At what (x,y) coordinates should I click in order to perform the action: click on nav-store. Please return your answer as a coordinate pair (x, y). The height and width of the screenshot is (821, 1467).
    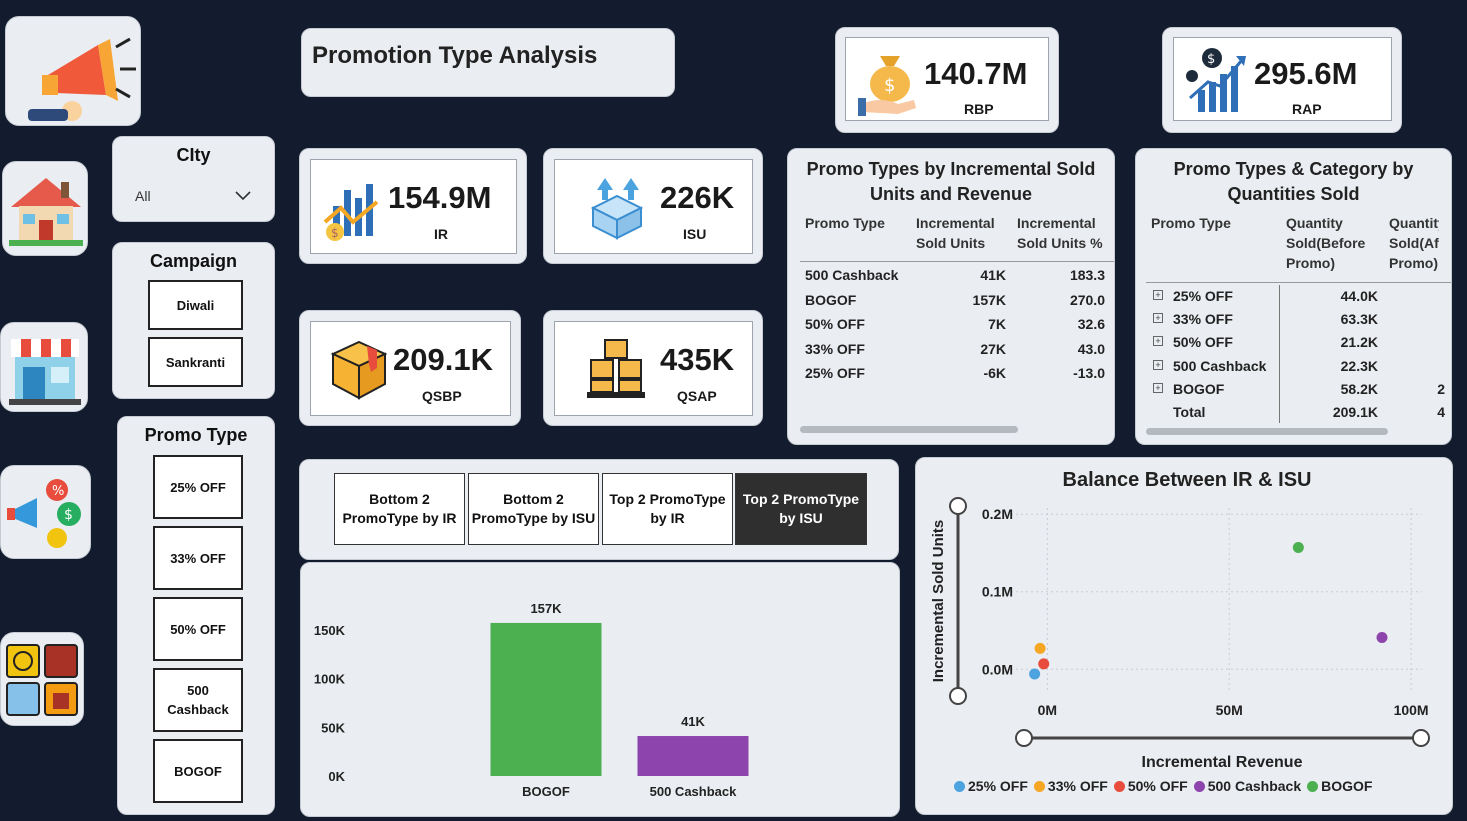
    Looking at the image, I should click on (44, 367).